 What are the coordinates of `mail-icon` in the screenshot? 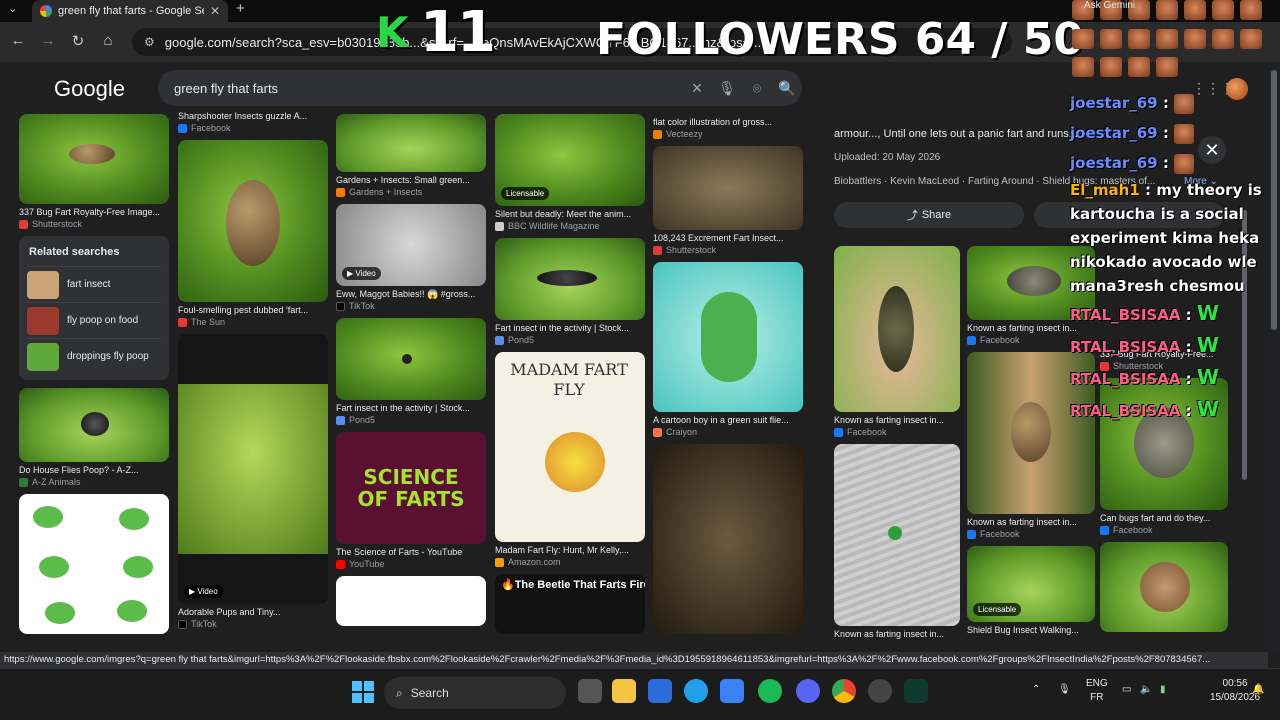 It's located at (660, 691).